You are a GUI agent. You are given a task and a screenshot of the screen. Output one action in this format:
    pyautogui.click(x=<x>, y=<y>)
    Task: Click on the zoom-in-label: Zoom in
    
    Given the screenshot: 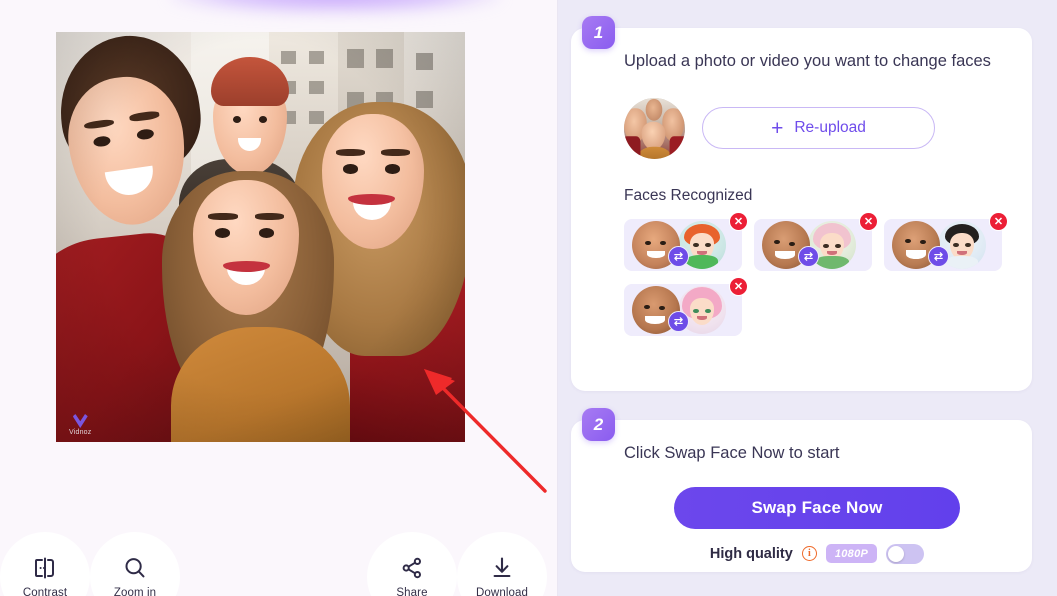 What is the action you would take?
    pyautogui.click(x=135, y=591)
    